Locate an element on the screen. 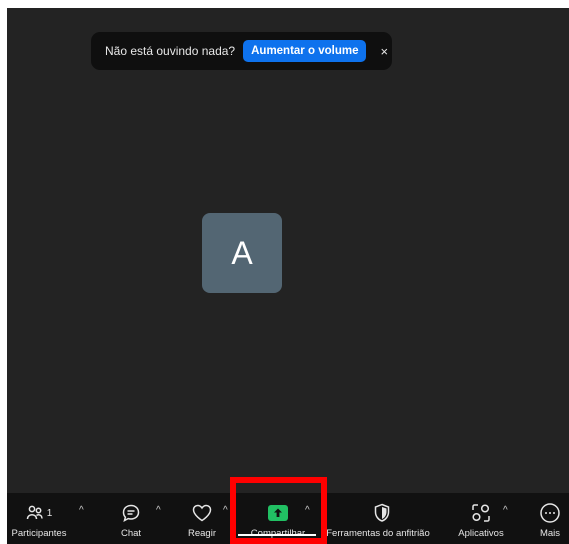  participants-count: 1 is located at coordinates (49, 513).